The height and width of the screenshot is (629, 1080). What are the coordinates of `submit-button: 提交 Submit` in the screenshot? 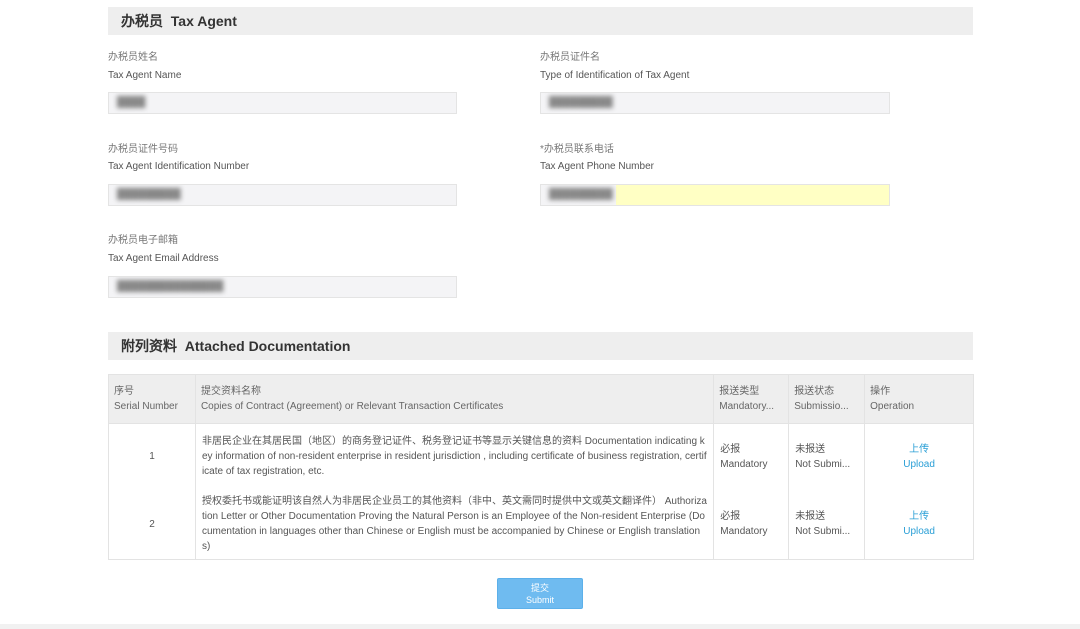 It's located at (540, 593).